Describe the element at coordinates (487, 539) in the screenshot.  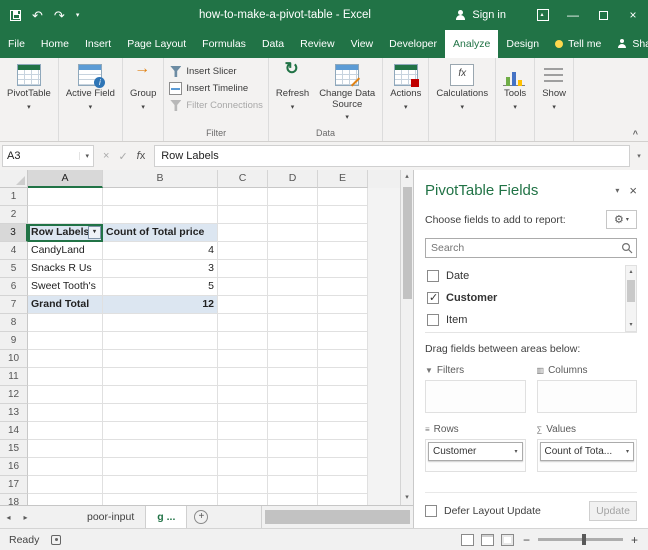
I see `page-layout-view-icon` at that location.